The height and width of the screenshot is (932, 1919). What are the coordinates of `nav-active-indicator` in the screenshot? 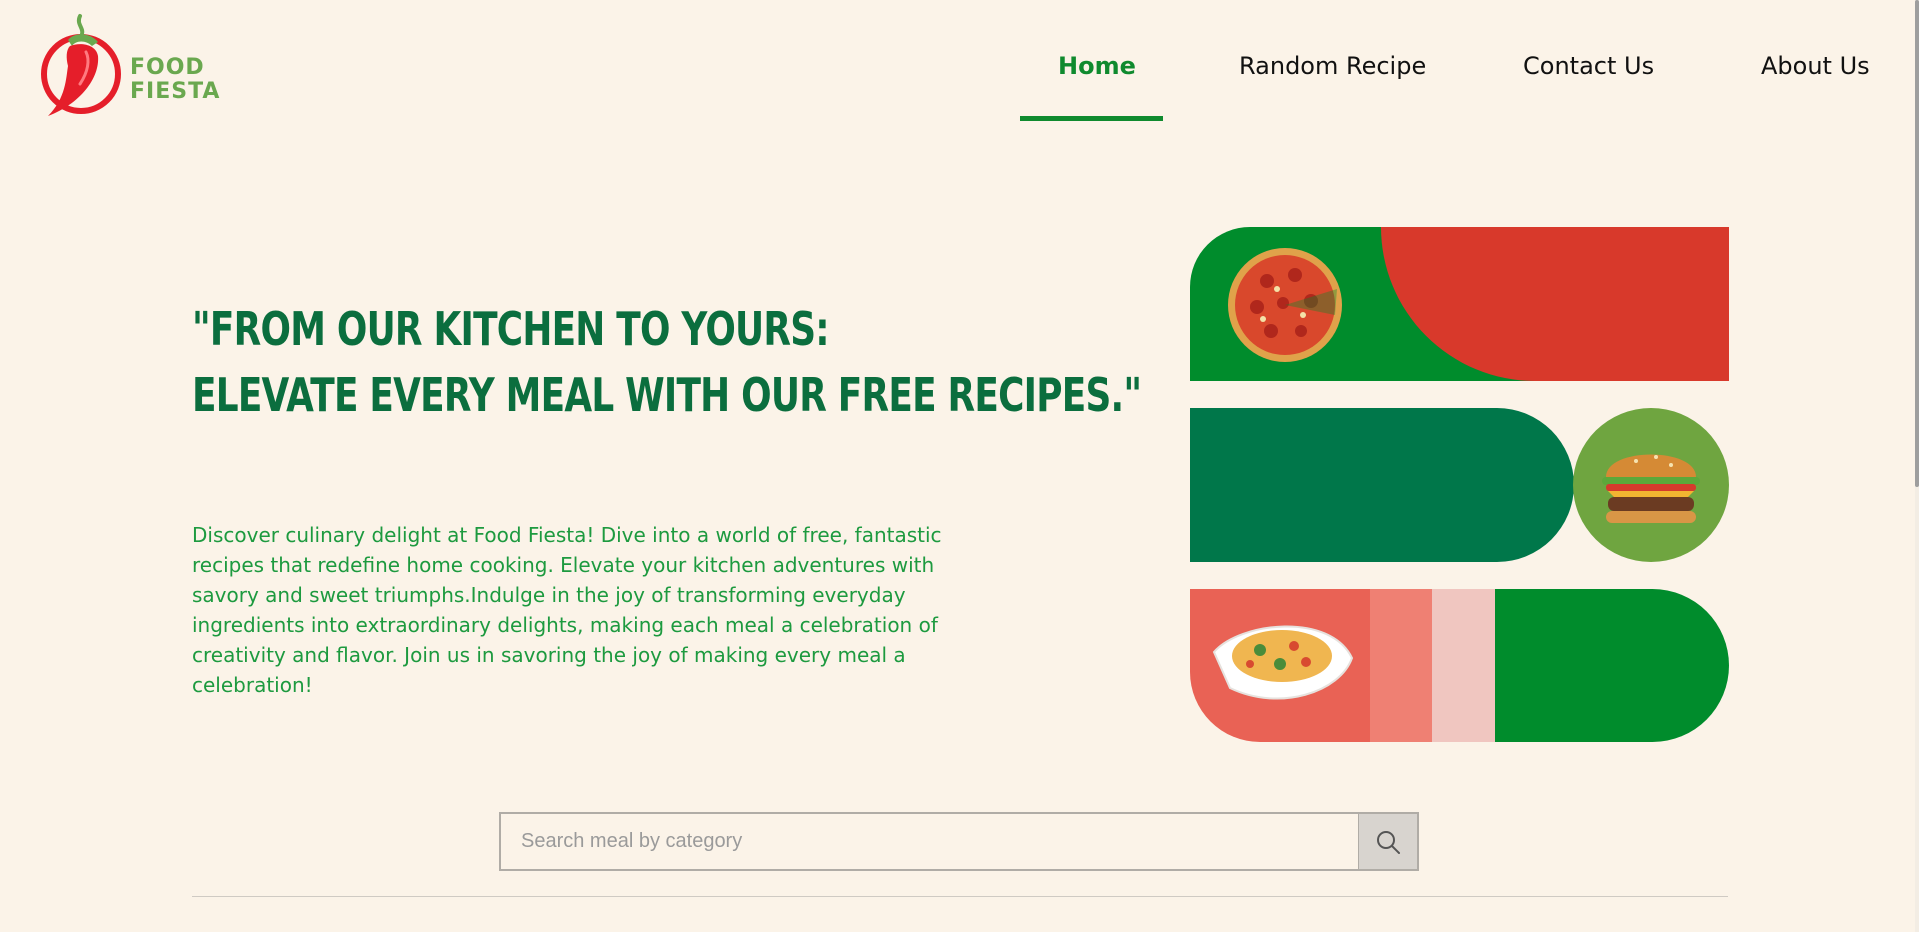 It's located at (1091, 118).